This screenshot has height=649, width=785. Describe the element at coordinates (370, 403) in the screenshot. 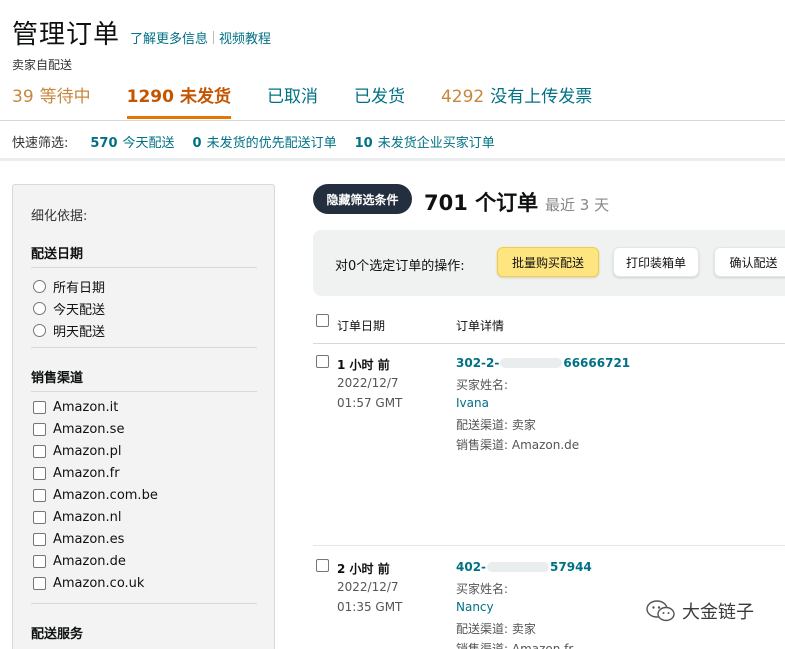

I see `order-time: 01:57 GMT` at that location.